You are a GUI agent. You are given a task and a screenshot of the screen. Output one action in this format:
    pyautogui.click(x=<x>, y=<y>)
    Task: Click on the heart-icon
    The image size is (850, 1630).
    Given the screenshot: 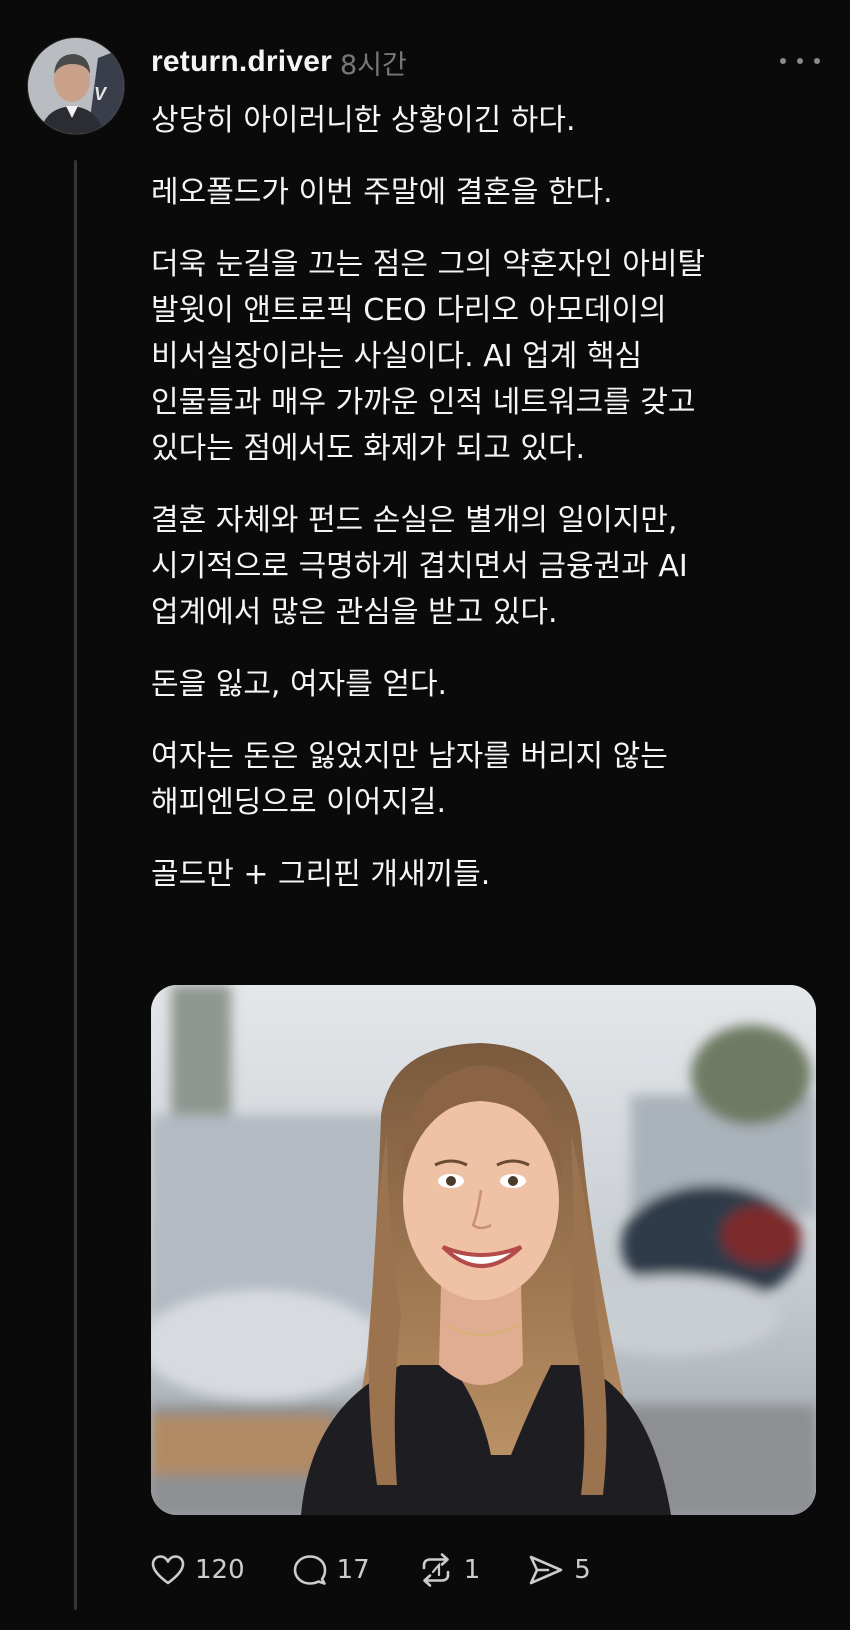 What is the action you would take?
    pyautogui.click(x=168, y=1570)
    